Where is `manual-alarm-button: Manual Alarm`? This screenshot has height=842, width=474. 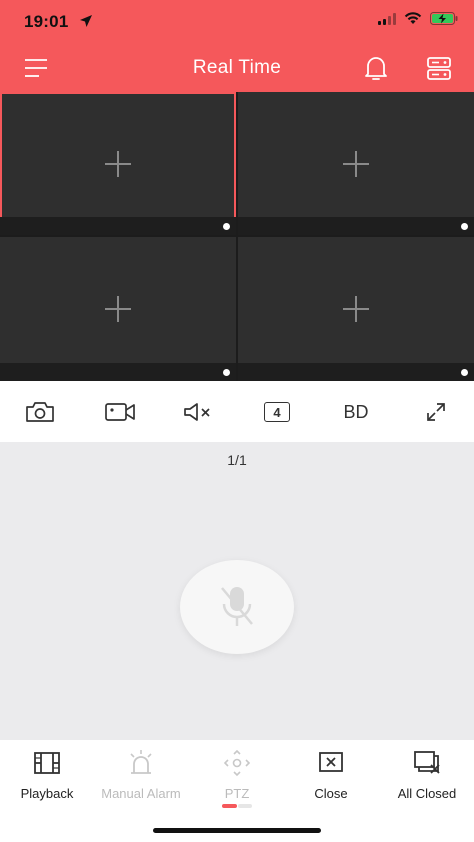 manual-alarm-button: Manual Alarm is located at coordinates (141, 774).